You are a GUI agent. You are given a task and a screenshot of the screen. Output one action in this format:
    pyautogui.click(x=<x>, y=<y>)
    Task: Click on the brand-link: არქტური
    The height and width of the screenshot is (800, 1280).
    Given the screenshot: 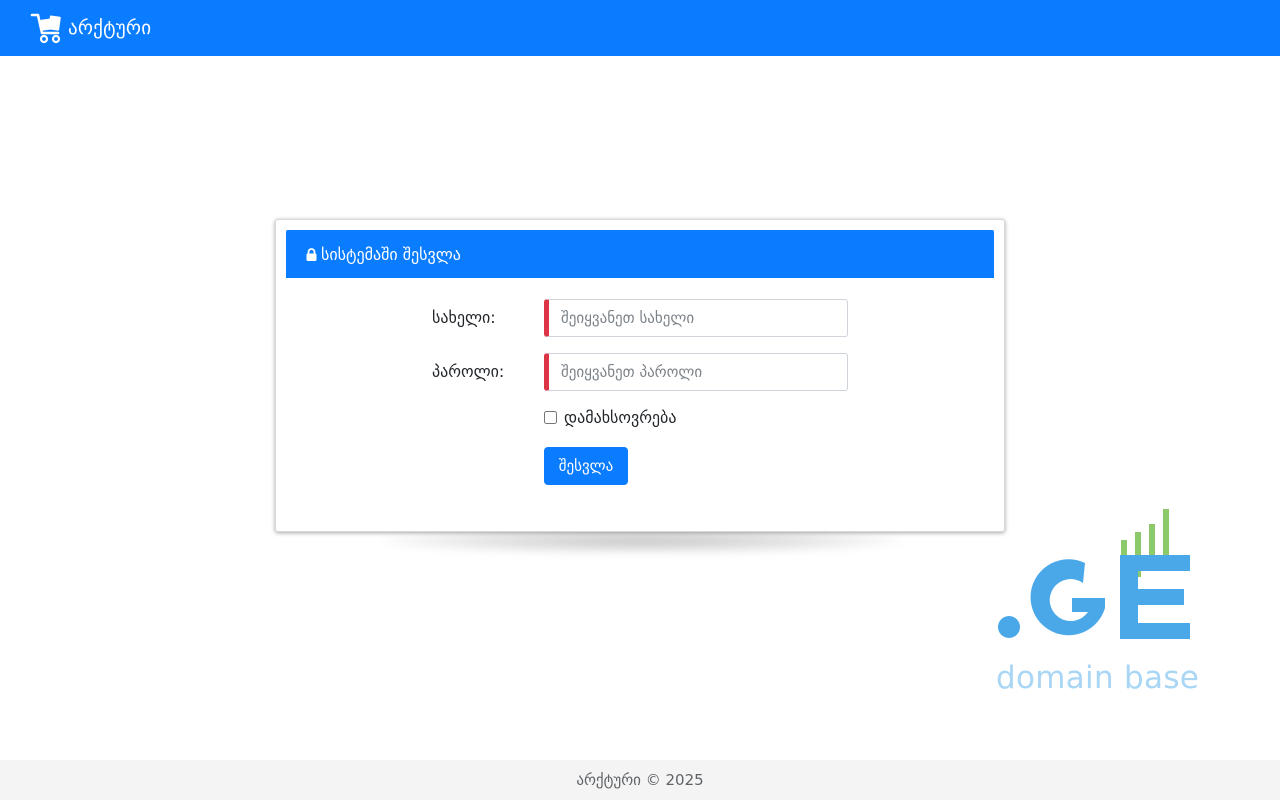 What is the action you would take?
    pyautogui.click(x=90, y=28)
    